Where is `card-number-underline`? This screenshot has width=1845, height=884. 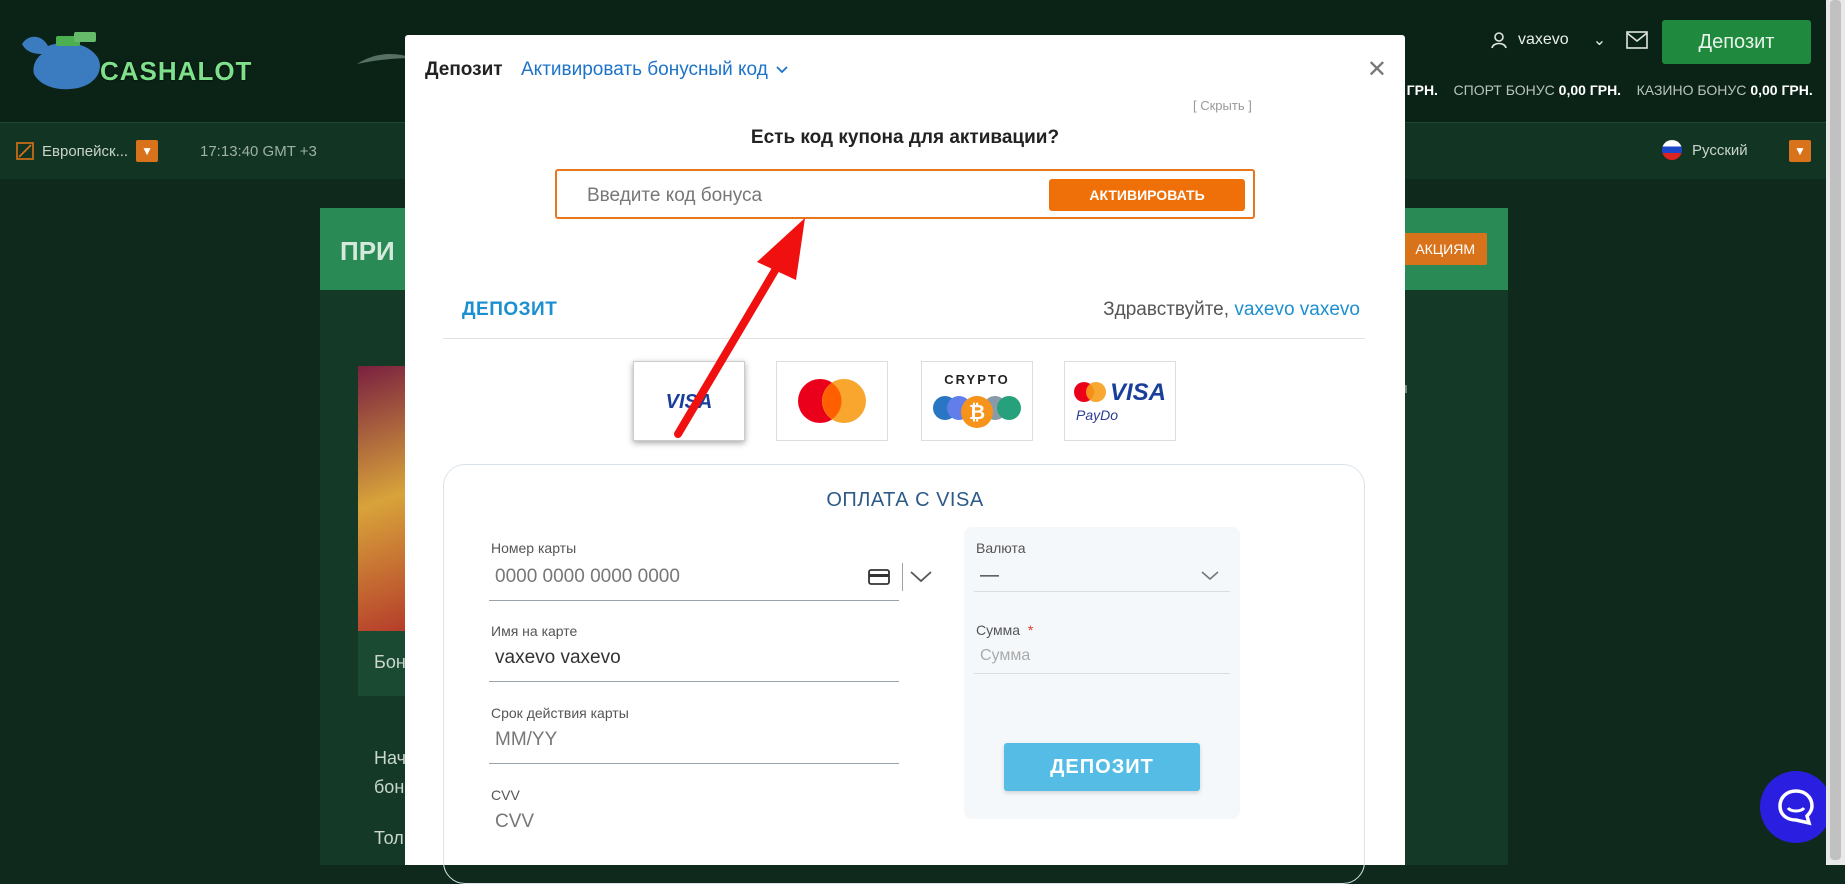 card-number-underline is located at coordinates (694, 600).